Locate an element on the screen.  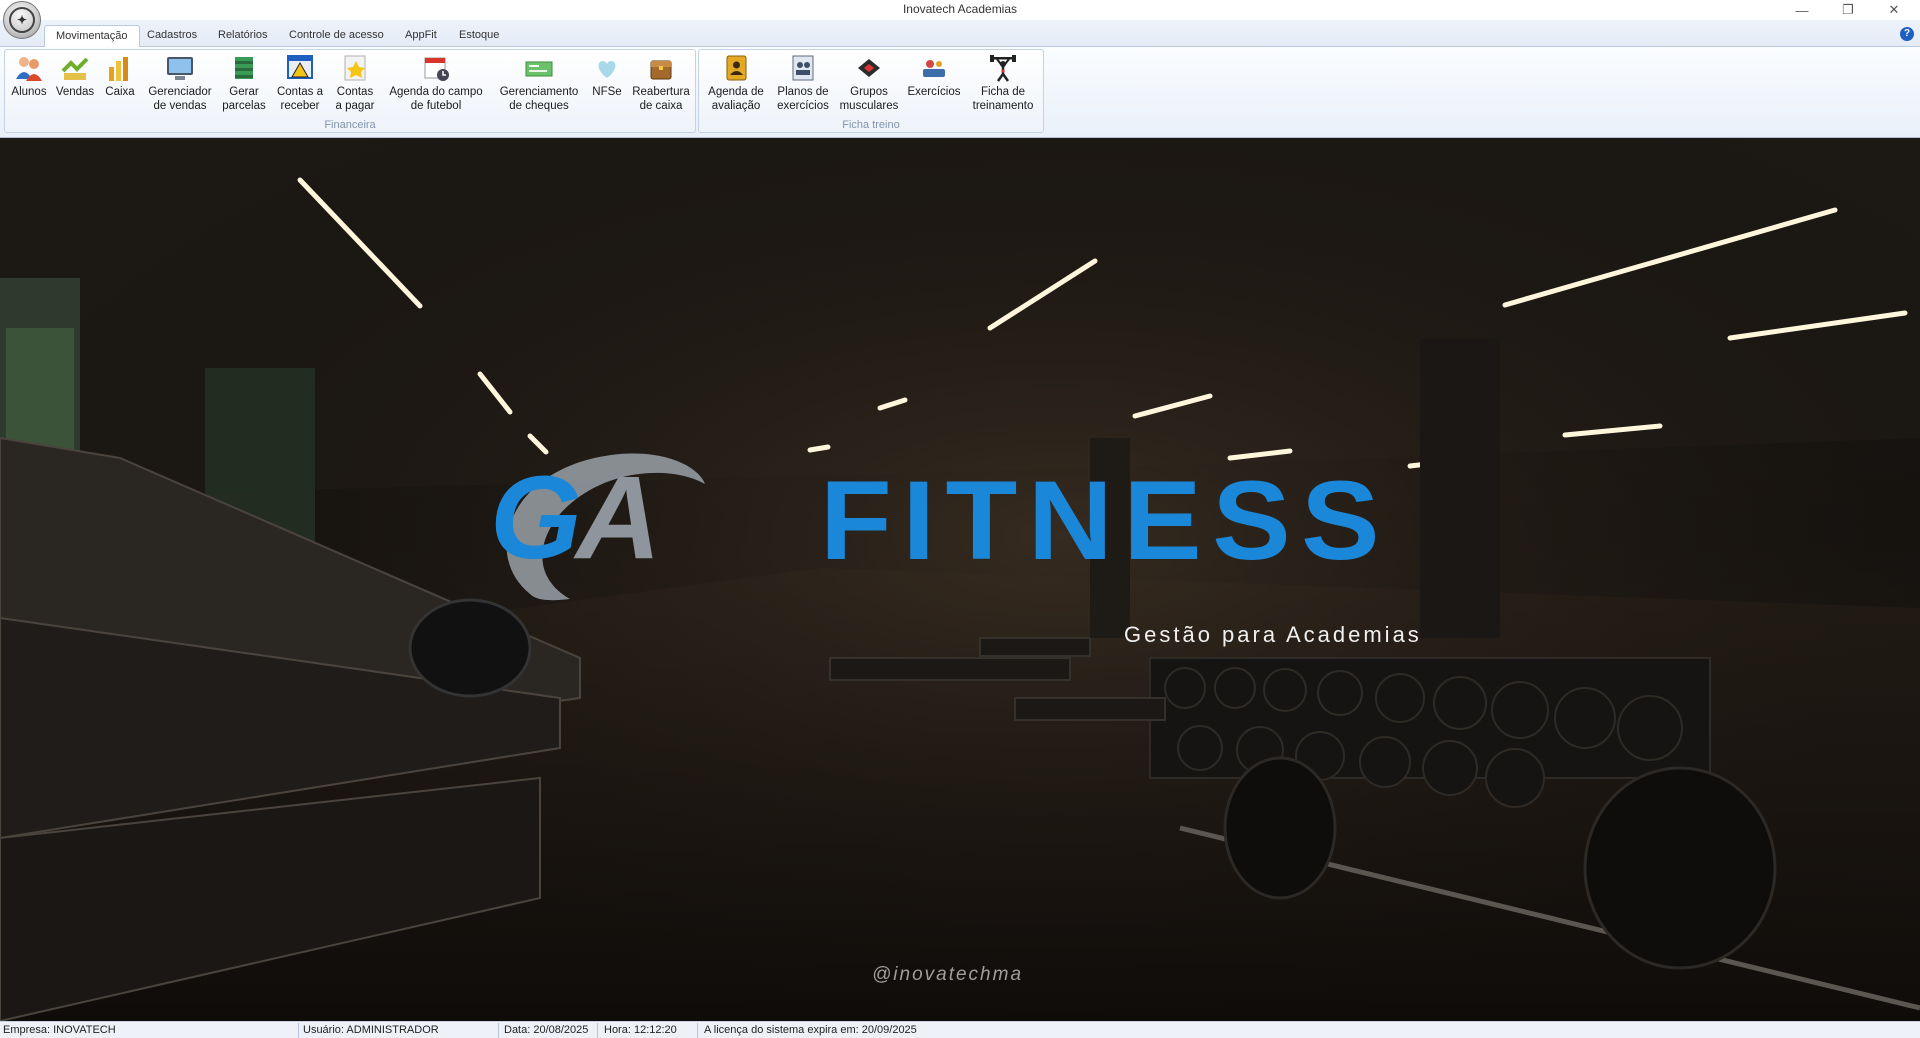
status-user: Usuário: ADMINISTRADOR is located at coordinates (371, 1030).